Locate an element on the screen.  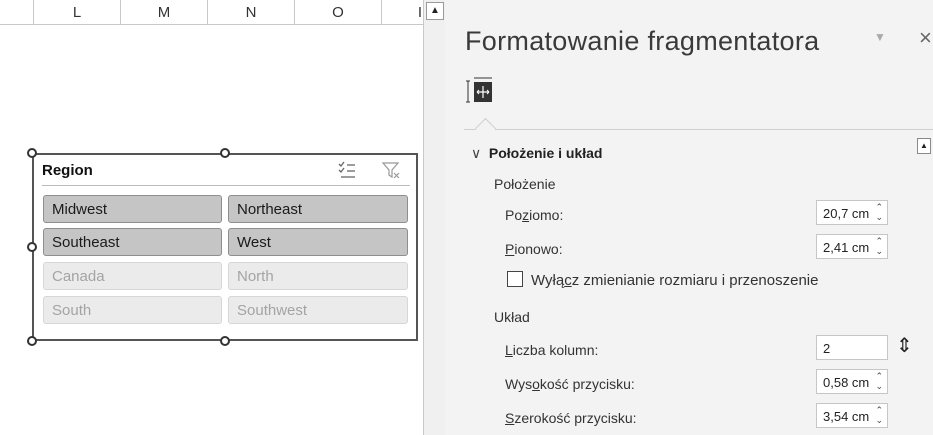
clear-filter-icon is located at coordinates (391, 171).